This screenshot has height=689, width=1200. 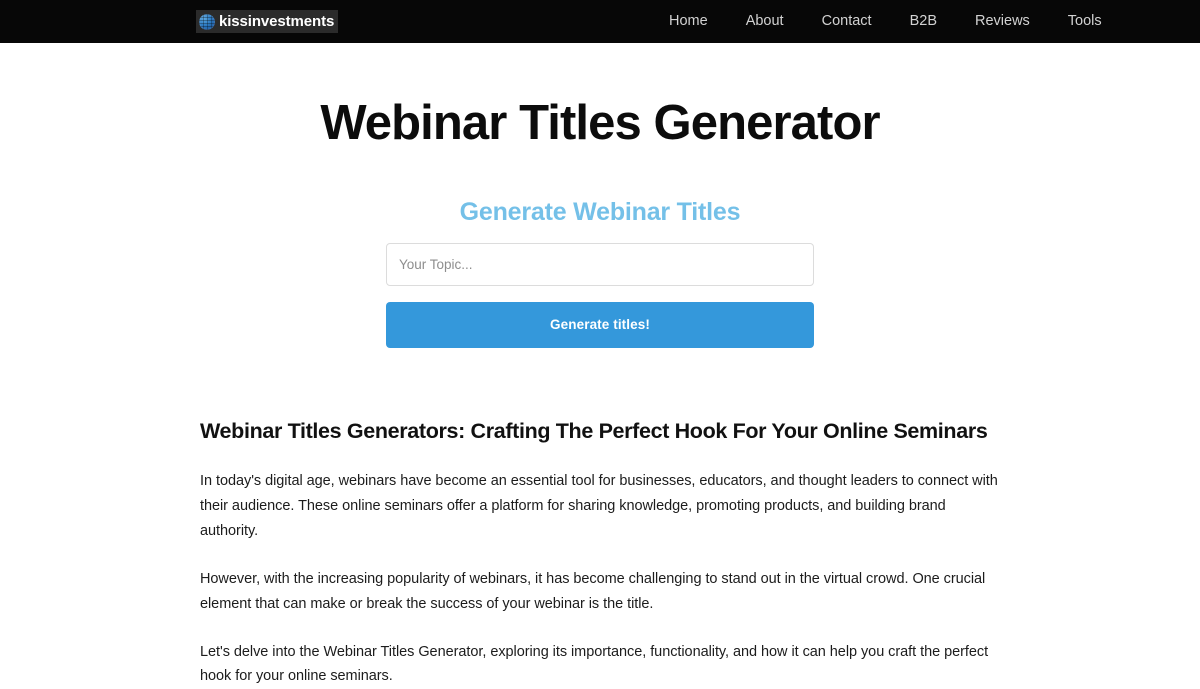 What do you see at coordinates (1002, 21) in the screenshot?
I see `nav-item-reviews: Reviews` at bounding box center [1002, 21].